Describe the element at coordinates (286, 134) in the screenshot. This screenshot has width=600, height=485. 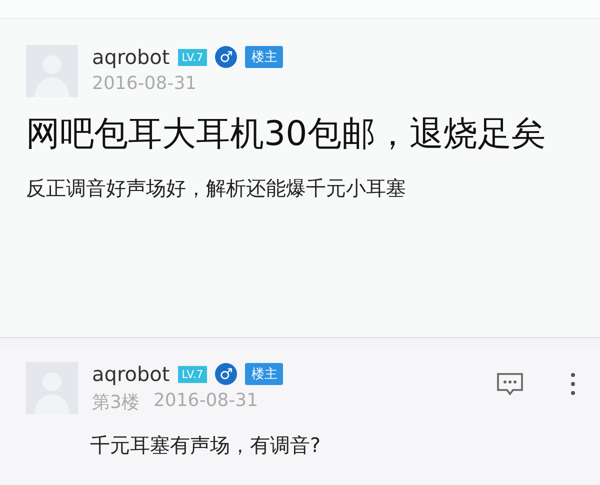
I see `post-title: 网吧包耳大耳机30包邮，退烧足矣` at that location.